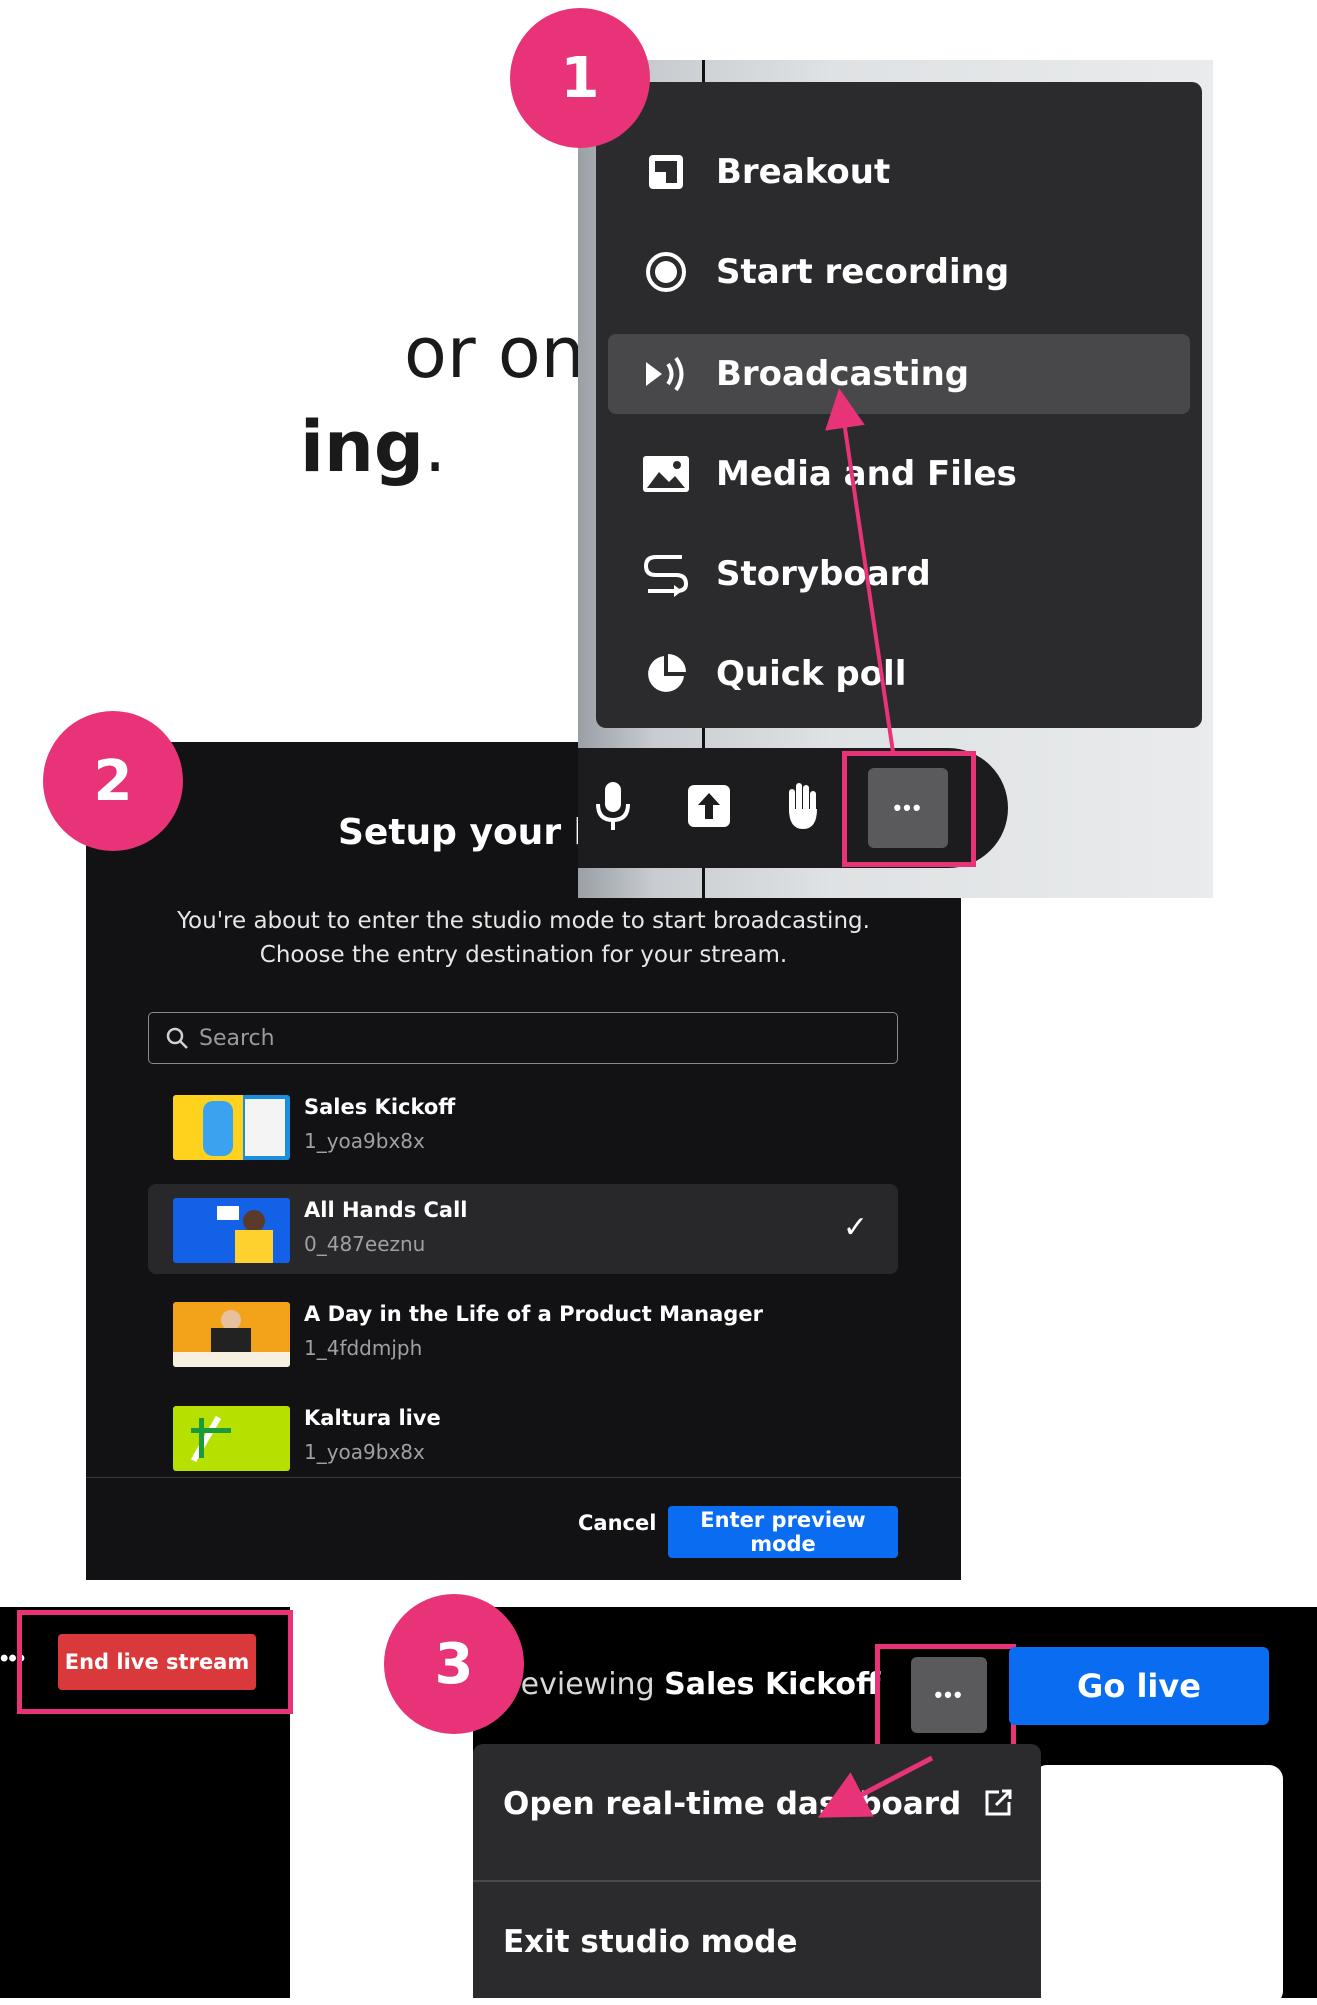 Image resolution: width=1317 pixels, height=2005 pixels. What do you see at coordinates (863, 272) in the screenshot?
I see `menu-item-label: Start recording` at bounding box center [863, 272].